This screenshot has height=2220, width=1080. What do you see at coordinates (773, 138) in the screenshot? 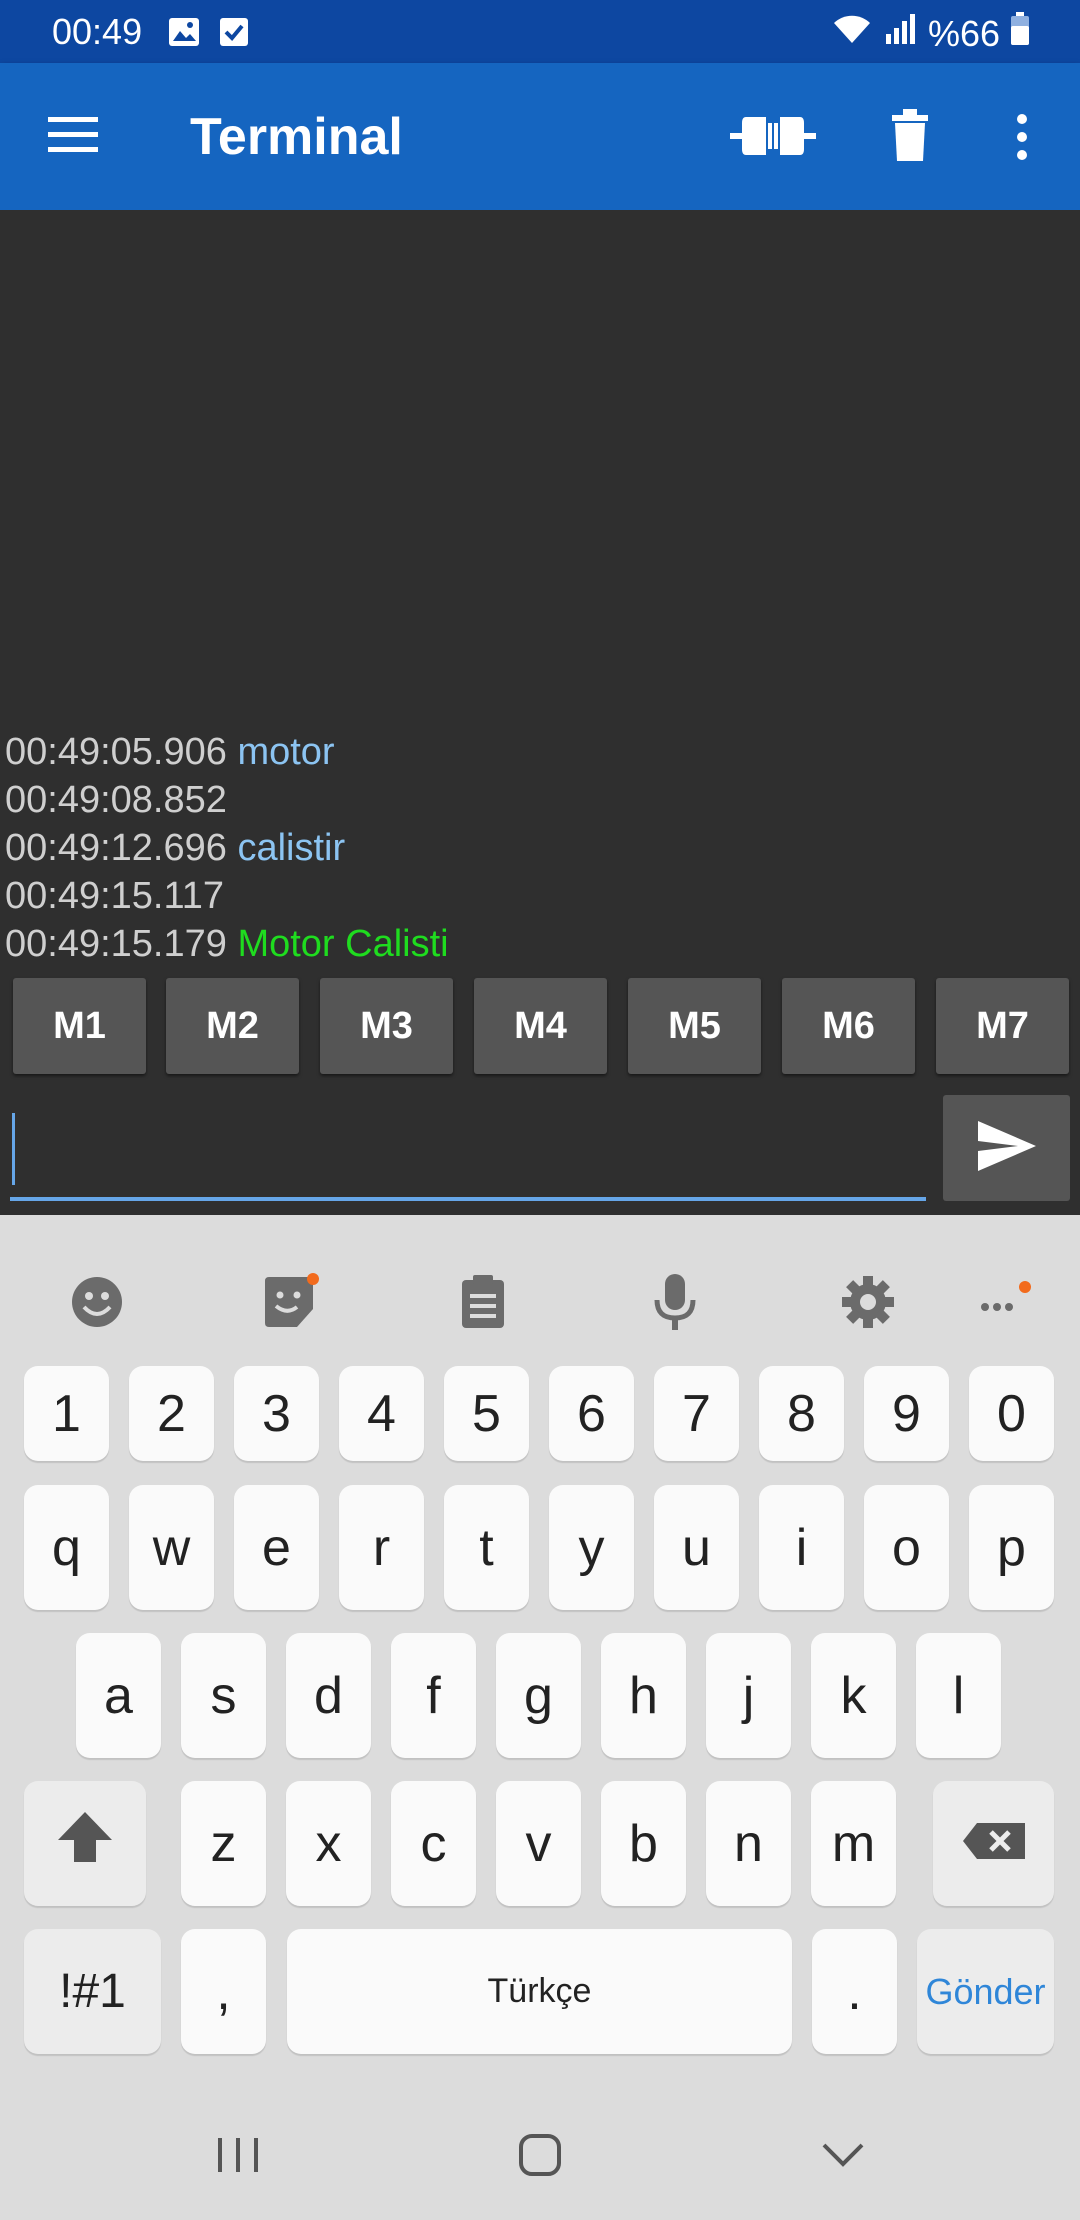
I see `connect-icon` at bounding box center [773, 138].